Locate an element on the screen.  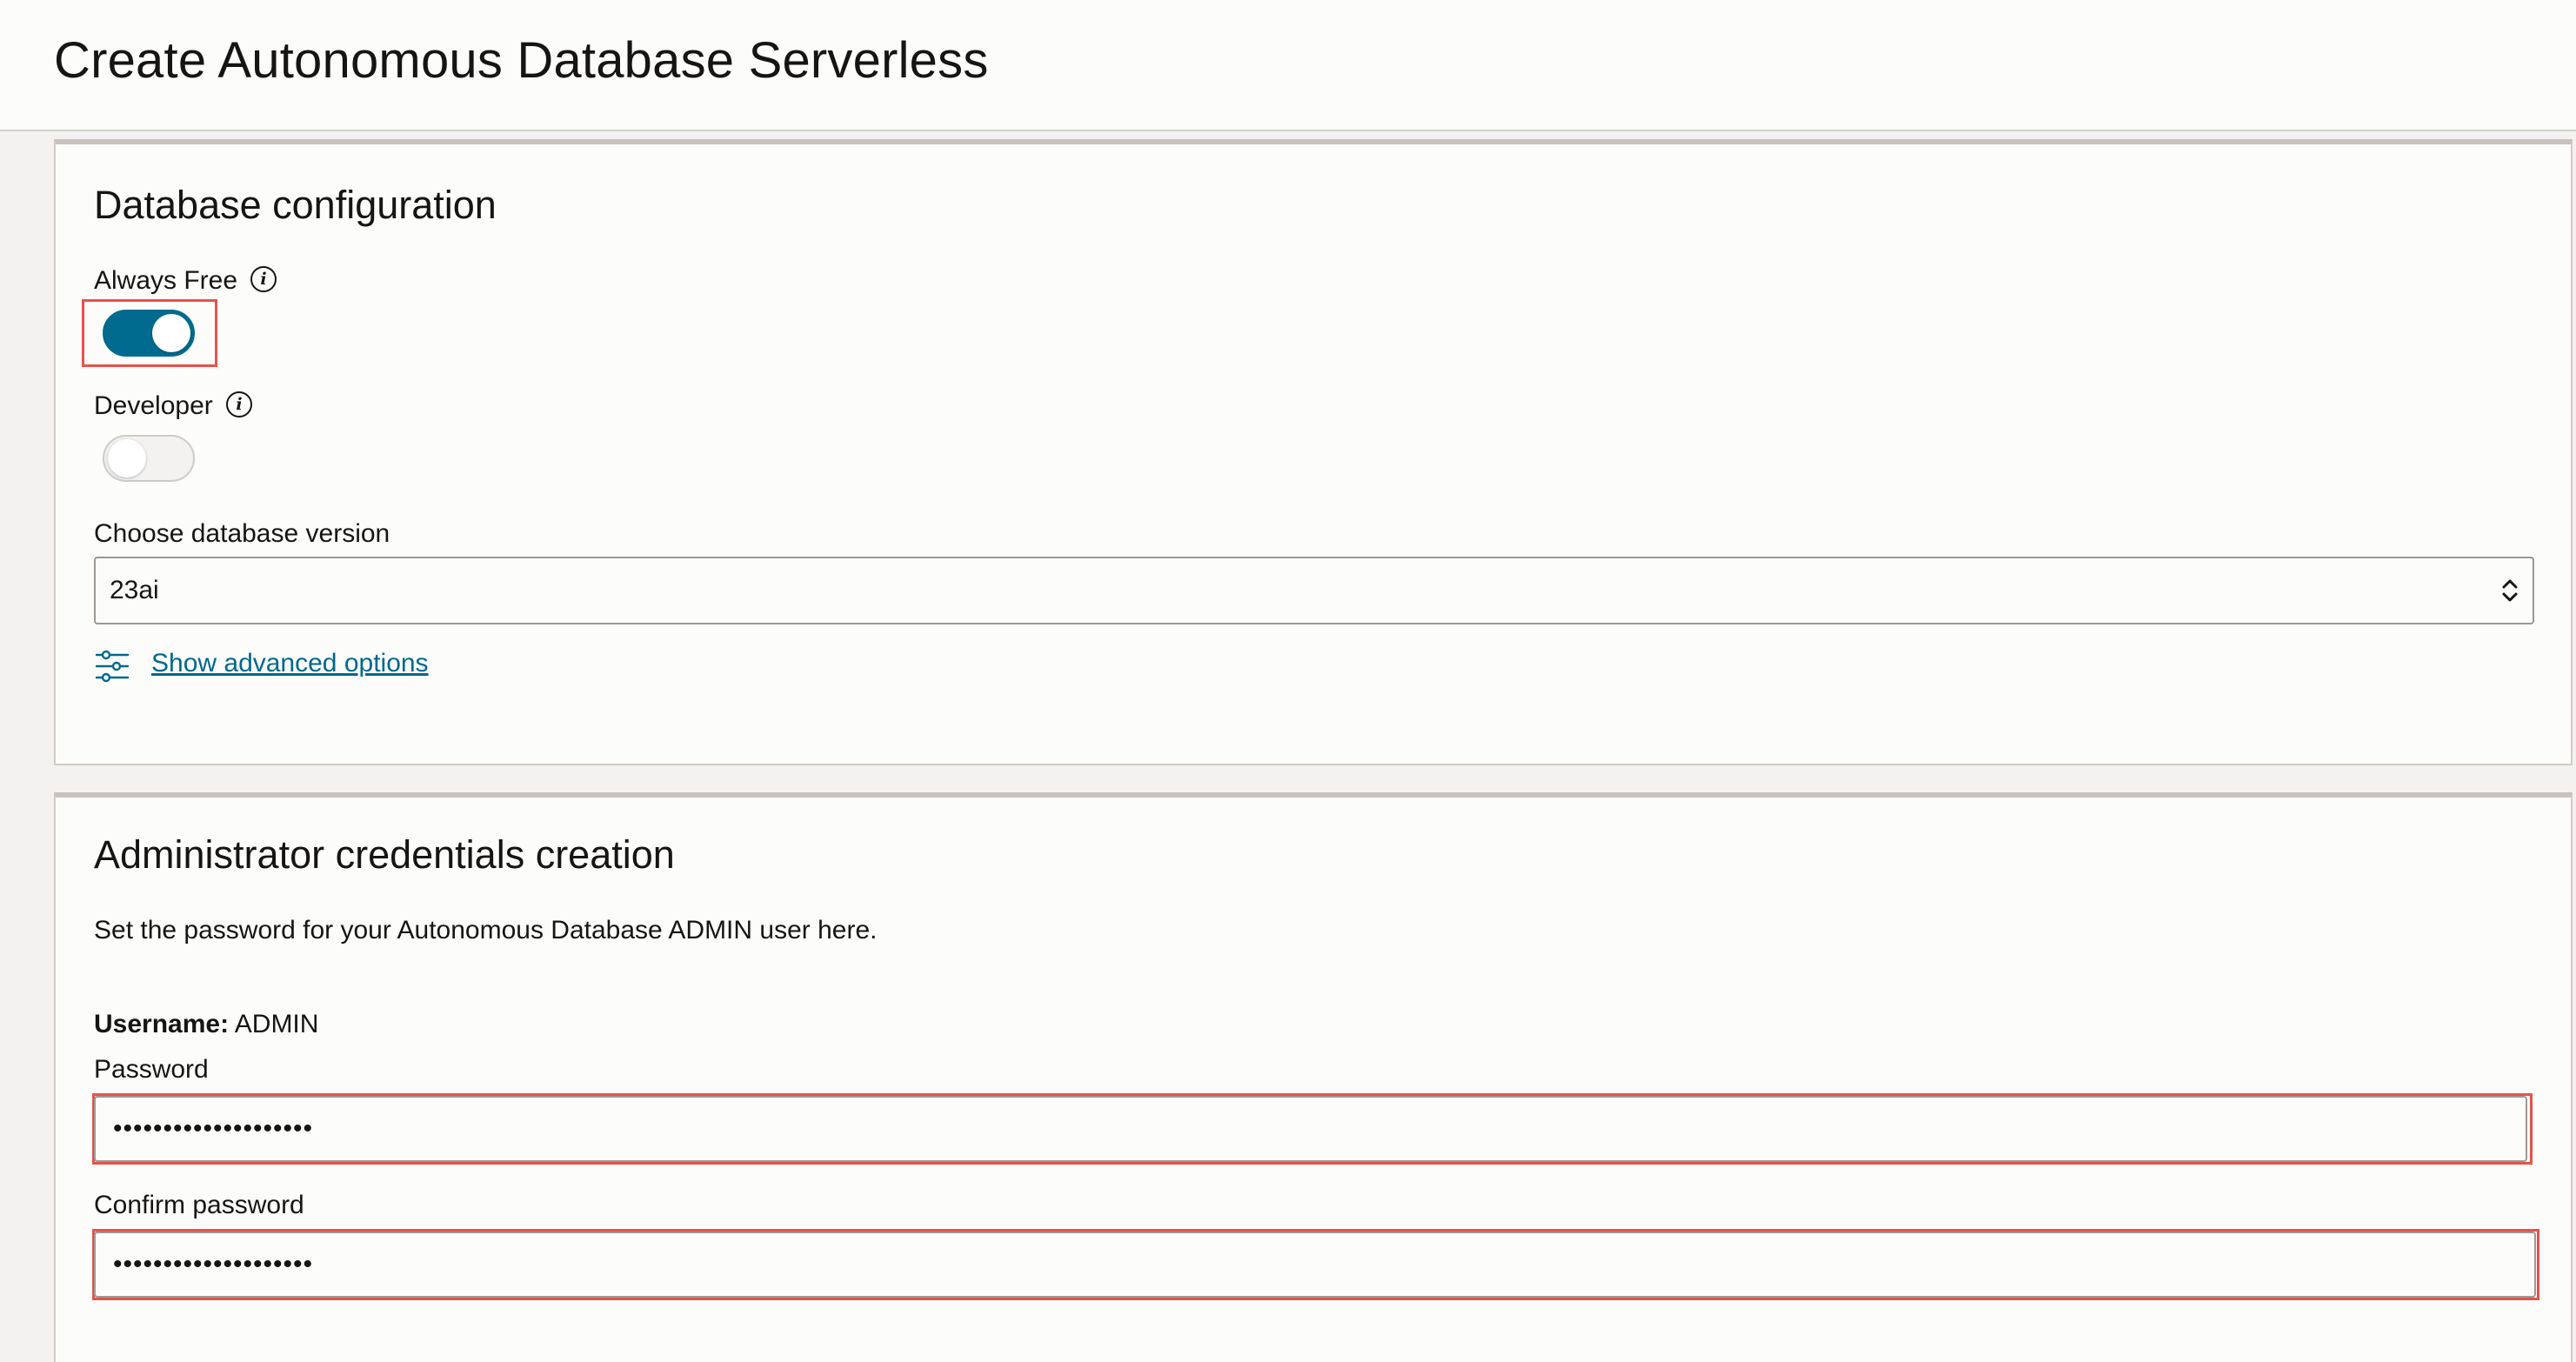
username-row: Username: ADMIN is located at coordinates (206, 1024).